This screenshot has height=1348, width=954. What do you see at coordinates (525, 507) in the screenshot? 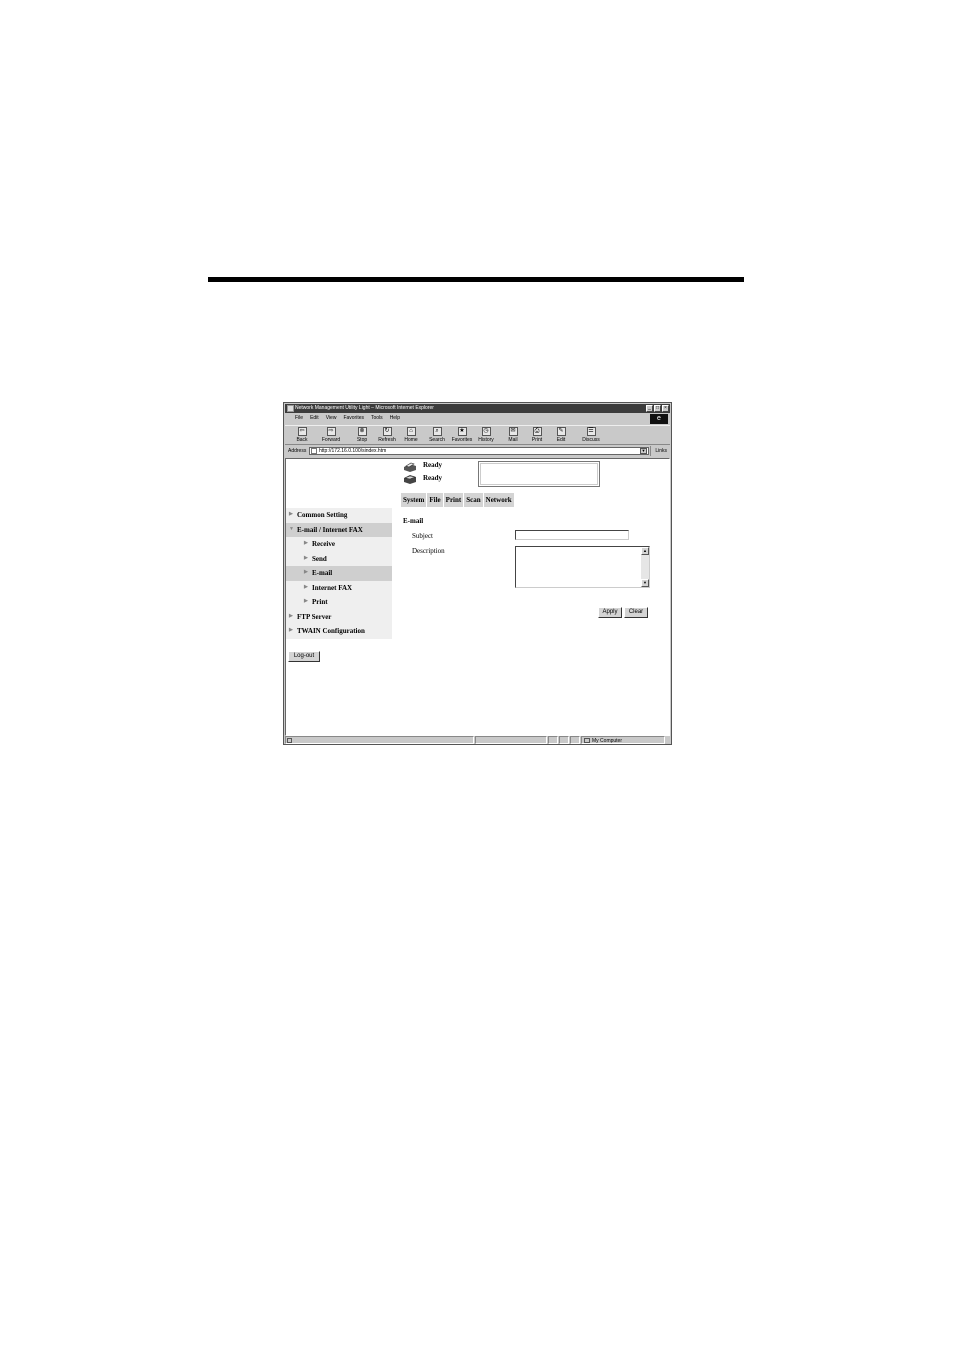
I see `tab-divider` at bounding box center [525, 507].